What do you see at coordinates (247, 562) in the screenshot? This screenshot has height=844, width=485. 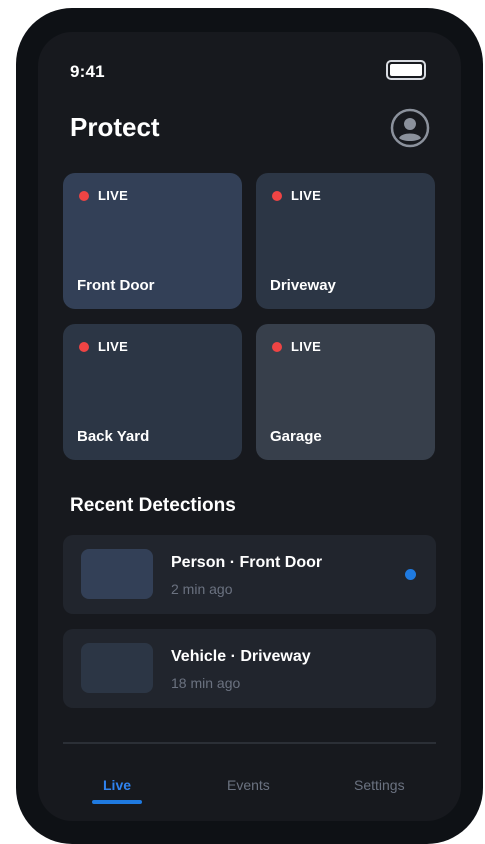 I see `detection-title: Person · Front Door` at bounding box center [247, 562].